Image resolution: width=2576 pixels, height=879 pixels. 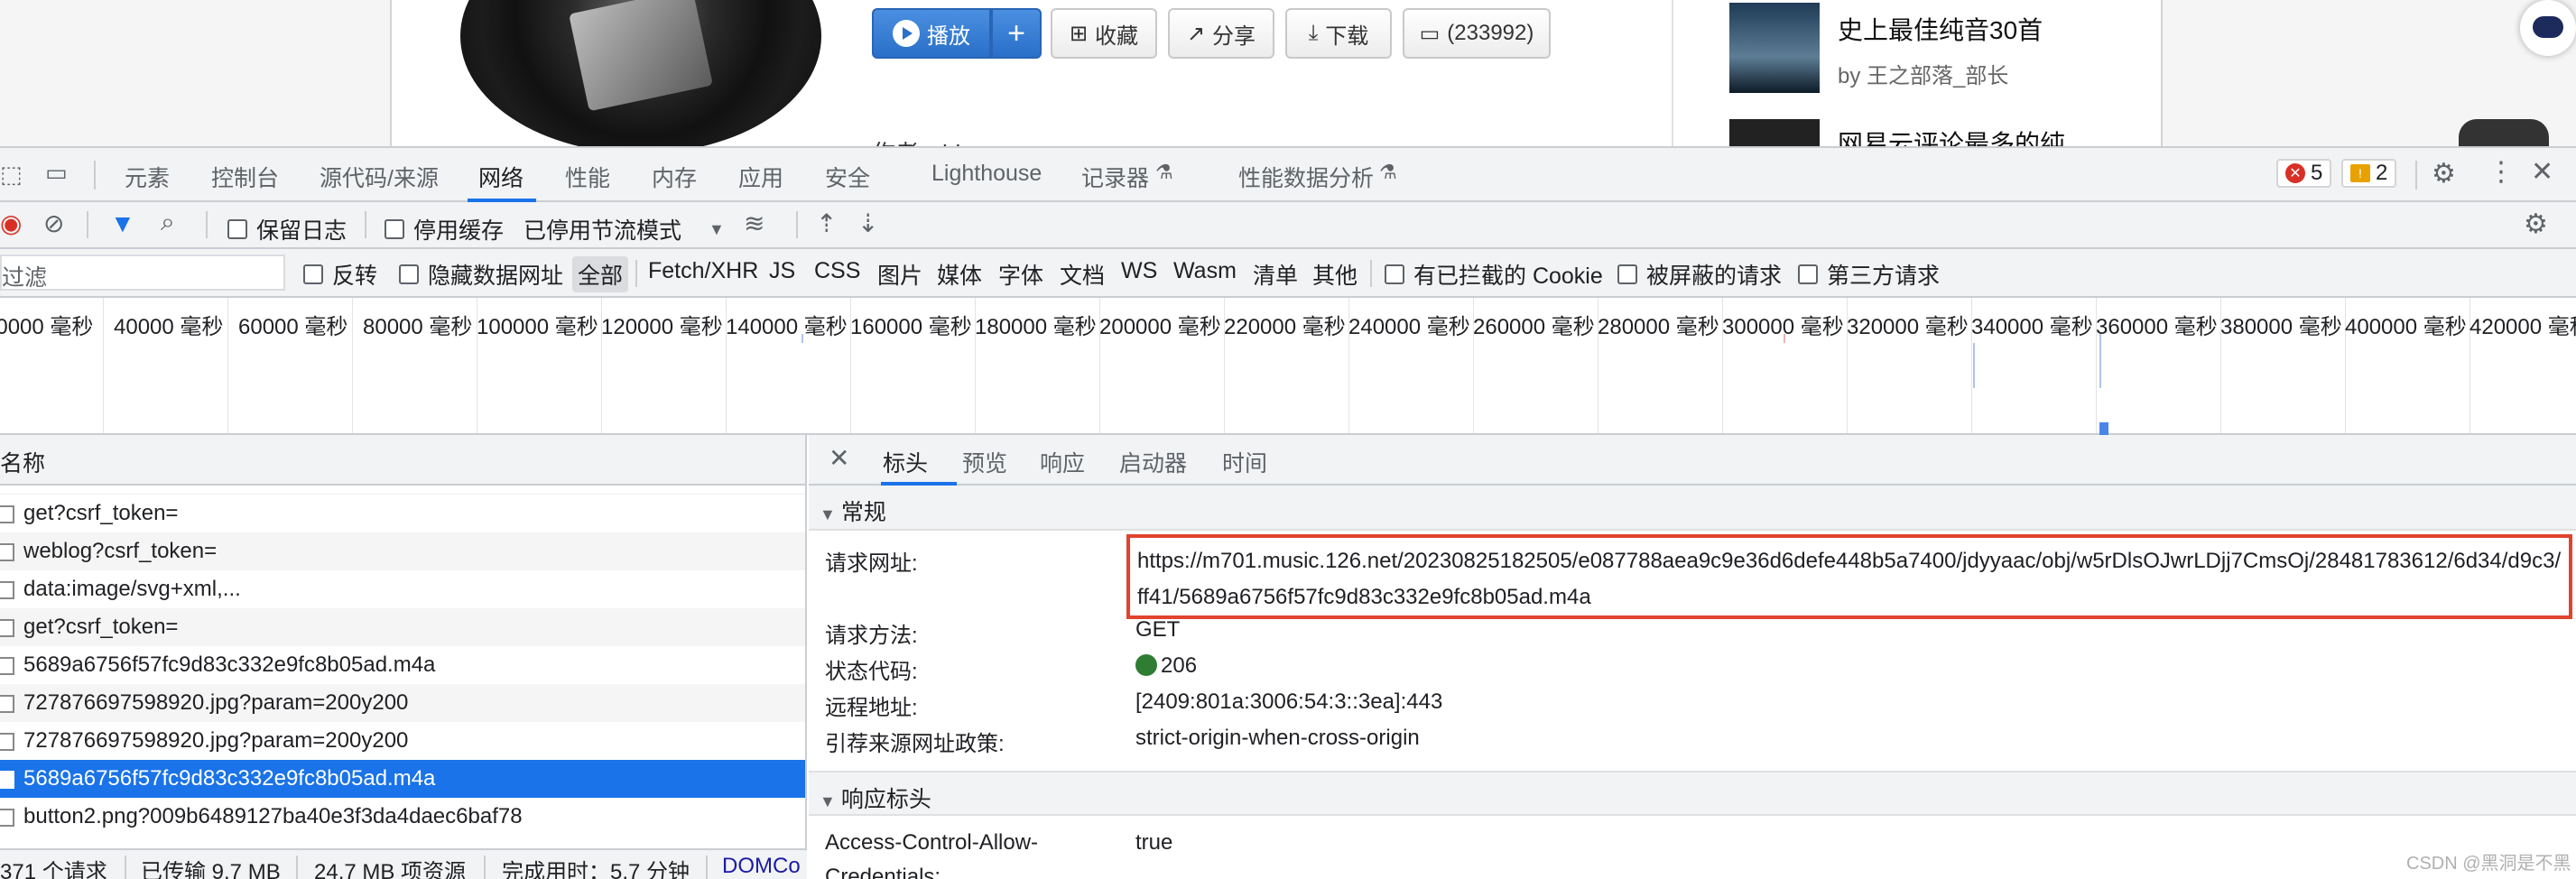 I want to click on playlist-author: 王之部落_部长, so click(x=1937, y=76).